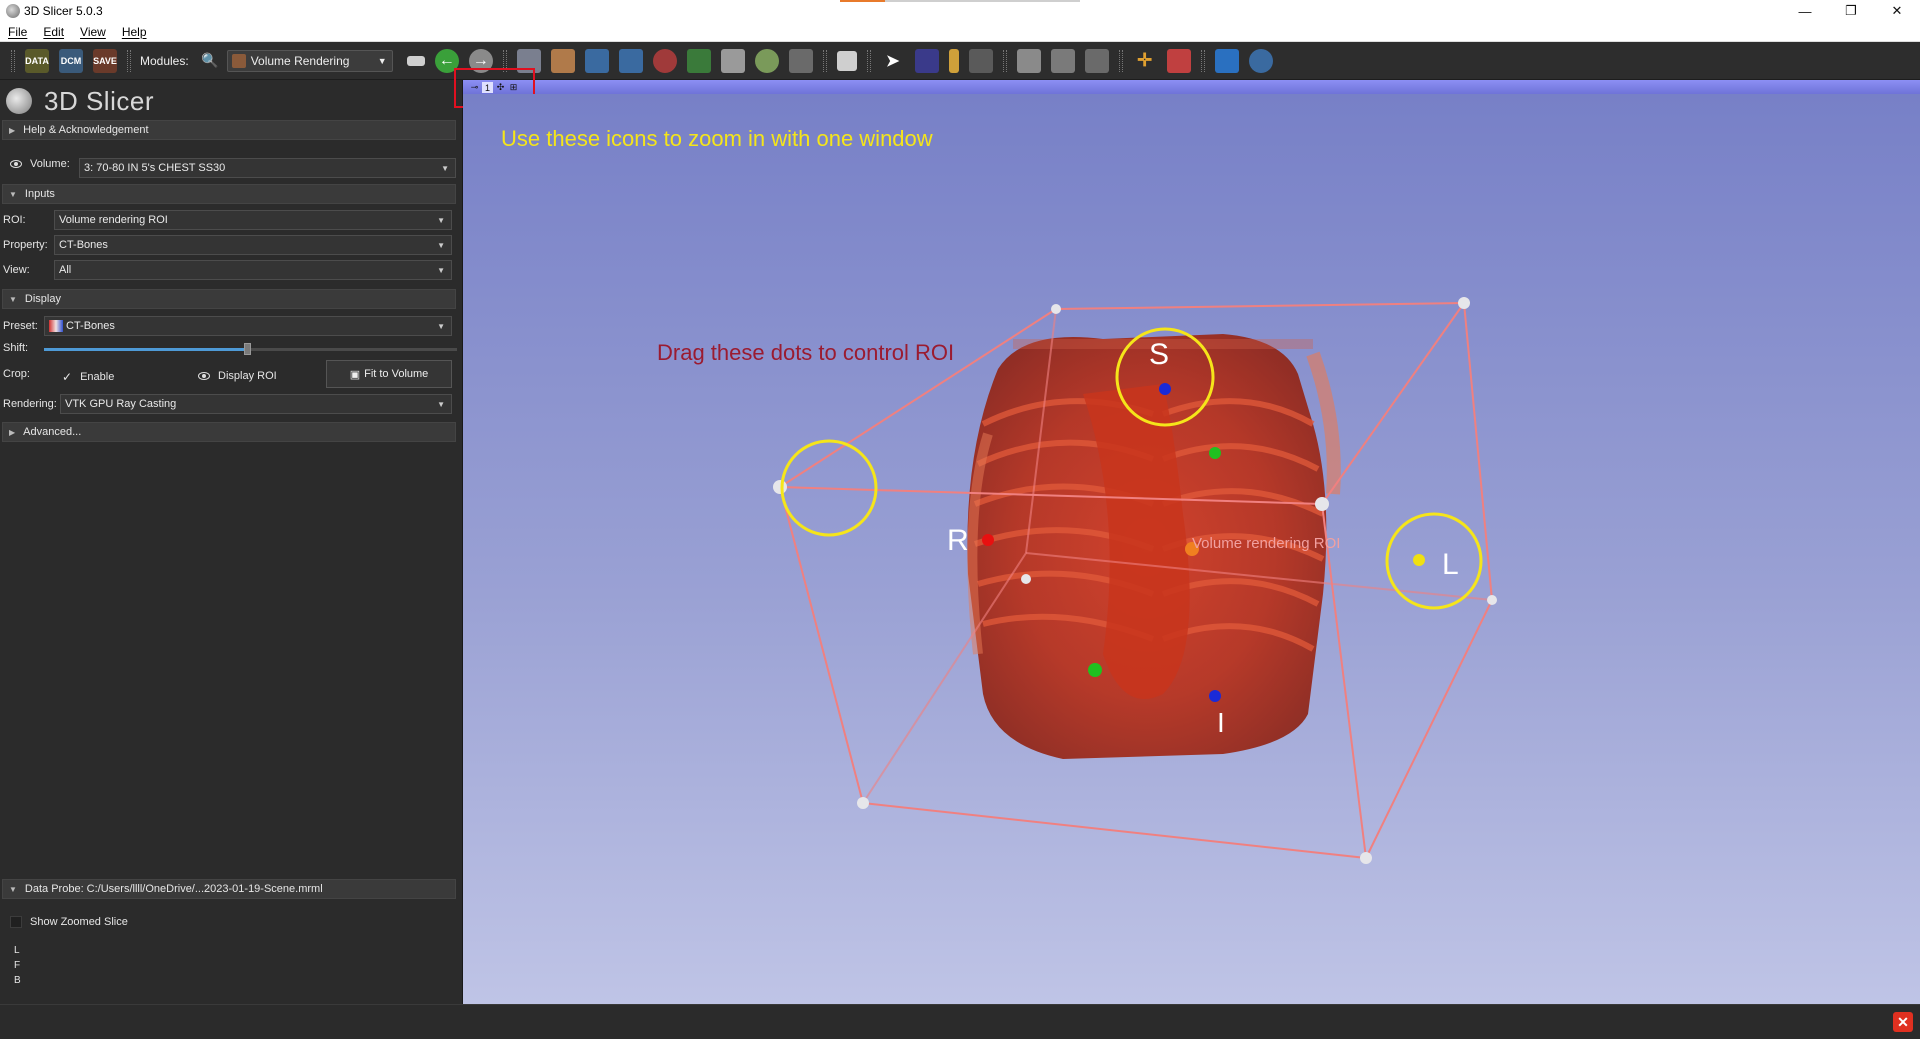 This screenshot has width=1920, height=1039. What do you see at coordinates (210, 61) in the screenshot?
I see `module-search-icon: 🔍` at bounding box center [210, 61].